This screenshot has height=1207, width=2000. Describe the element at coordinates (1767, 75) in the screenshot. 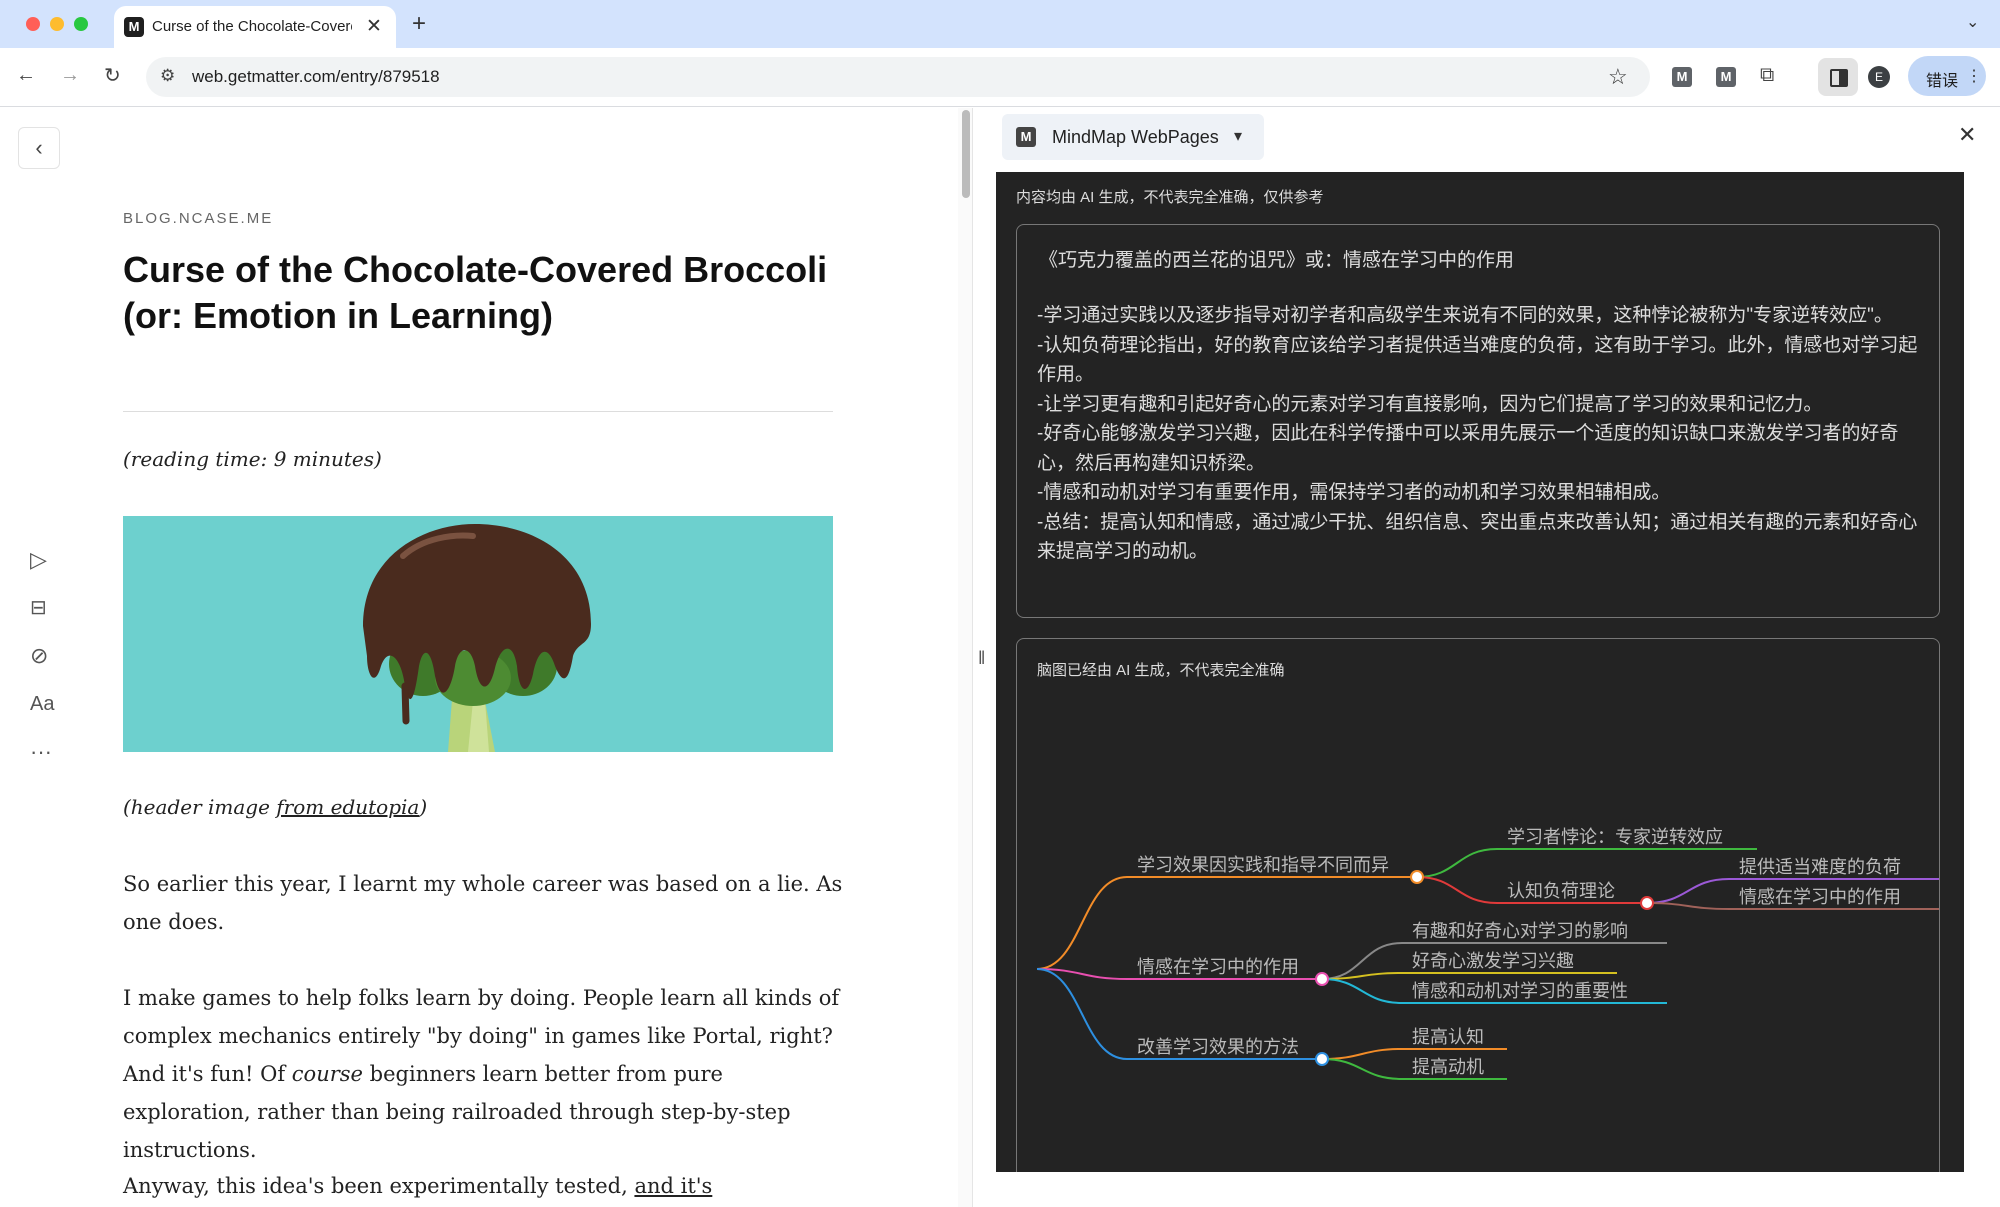

I see `puzzle-icon: ⧉` at that location.